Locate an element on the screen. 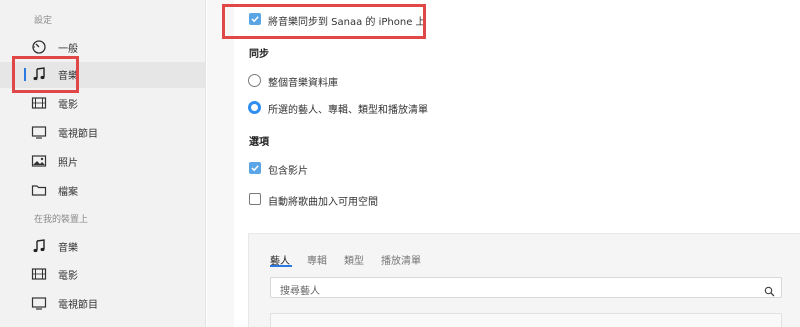 Image resolution: width=800 pixels, height=327 pixels. search-artists-input: 搜尋藝人 is located at coordinates (526, 287).